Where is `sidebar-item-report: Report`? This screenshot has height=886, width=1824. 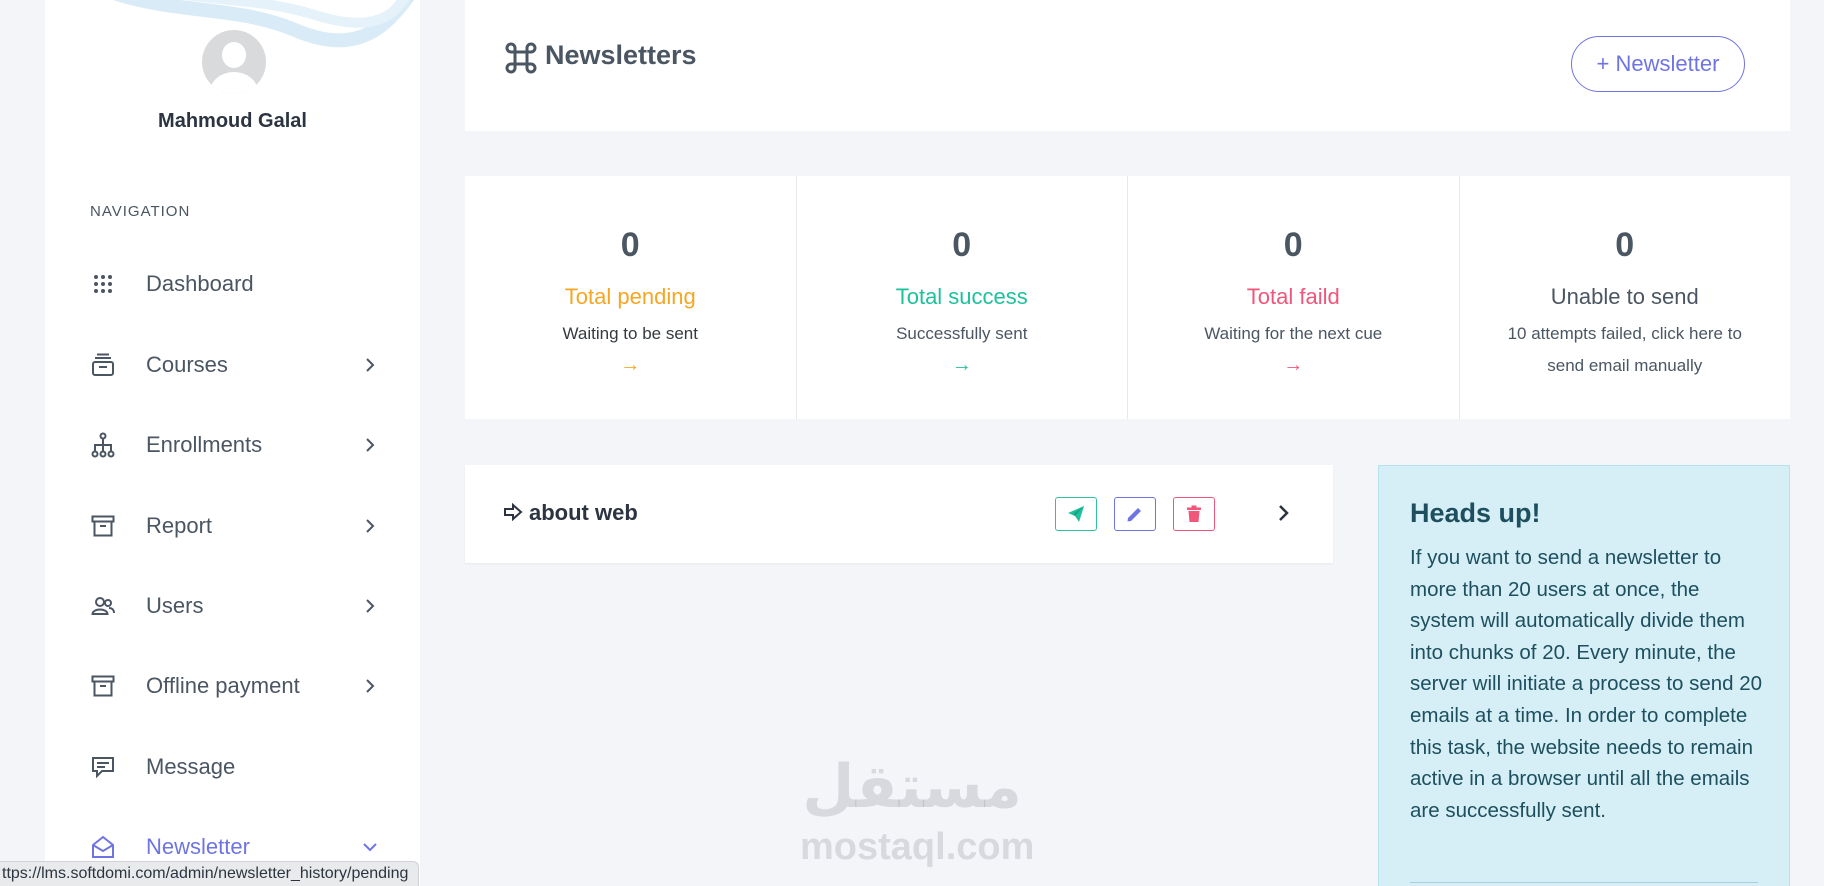
sidebar-item-report: Report is located at coordinates (235, 526).